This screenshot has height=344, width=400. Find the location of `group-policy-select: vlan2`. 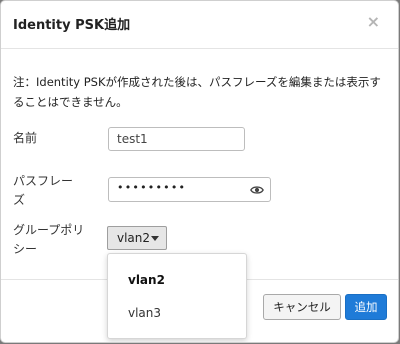

group-policy-select: vlan2 is located at coordinates (137, 238).